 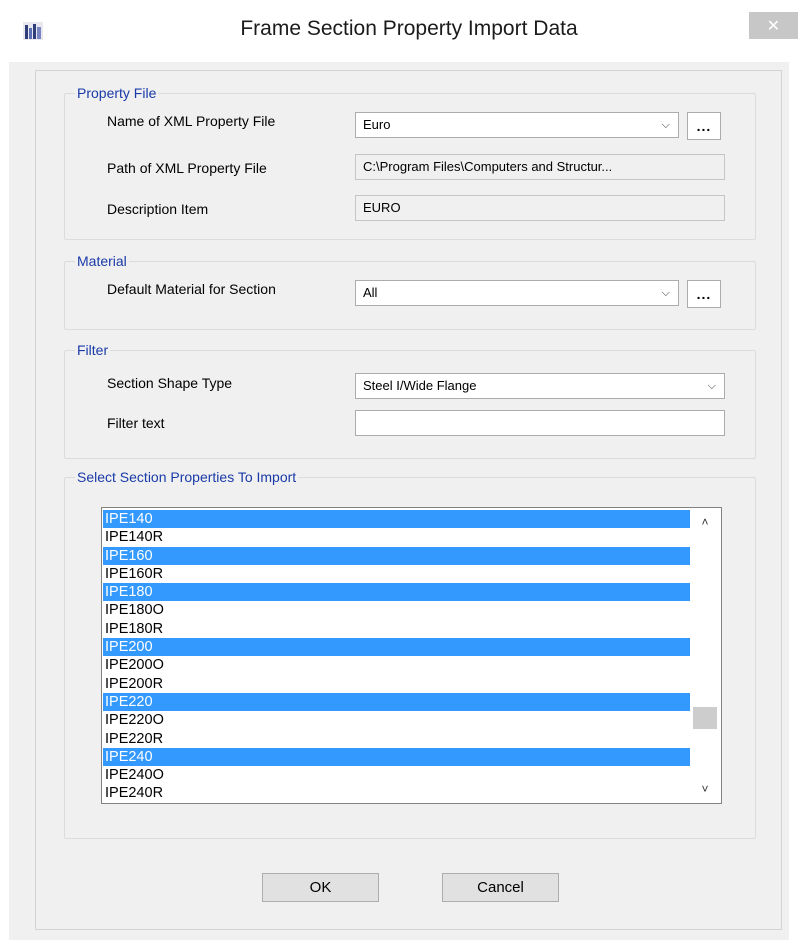 What do you see at coordinates (396, 665) in the screenshot?
I see `section-list-item: IPE200O` at bounding box center [396, 665].